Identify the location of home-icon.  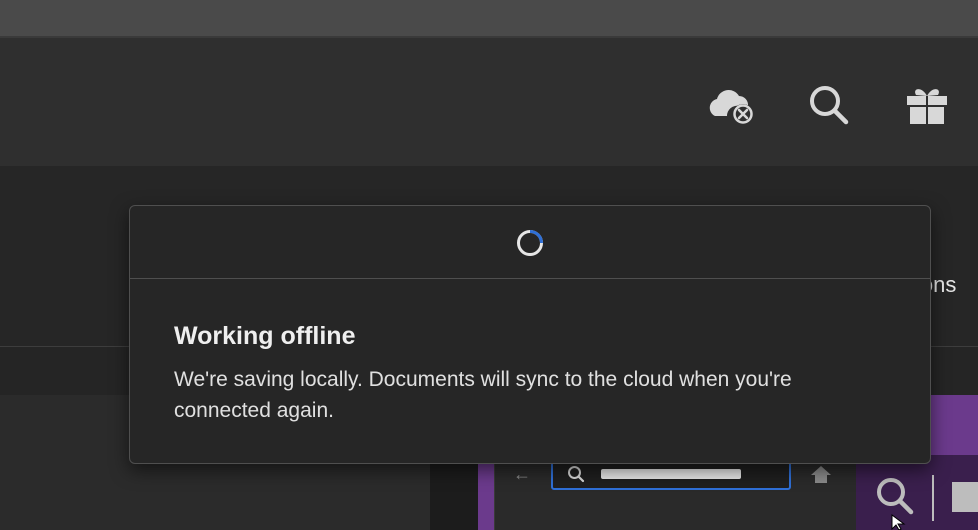
(821, 474).